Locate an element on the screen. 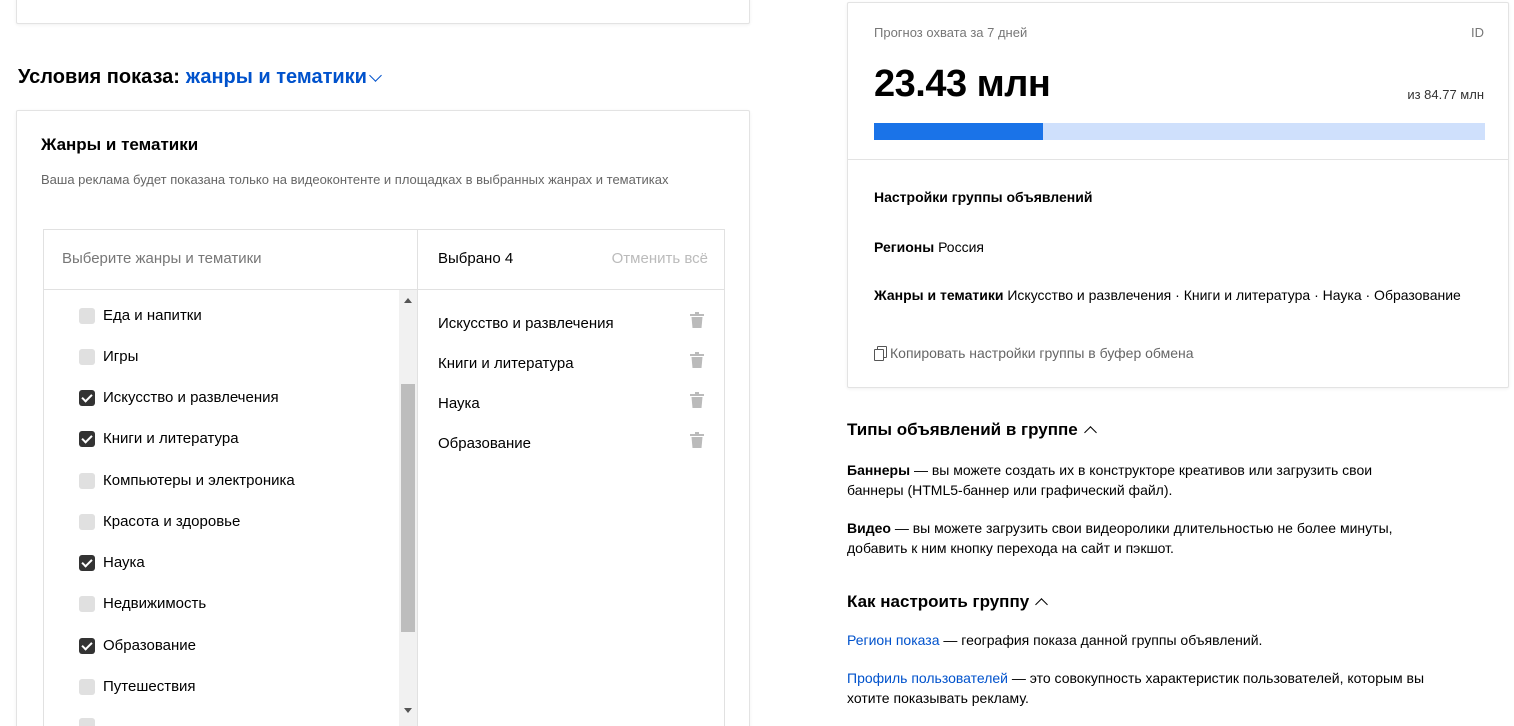  genre-option-label: Игры is located at coordinates (121, 356).